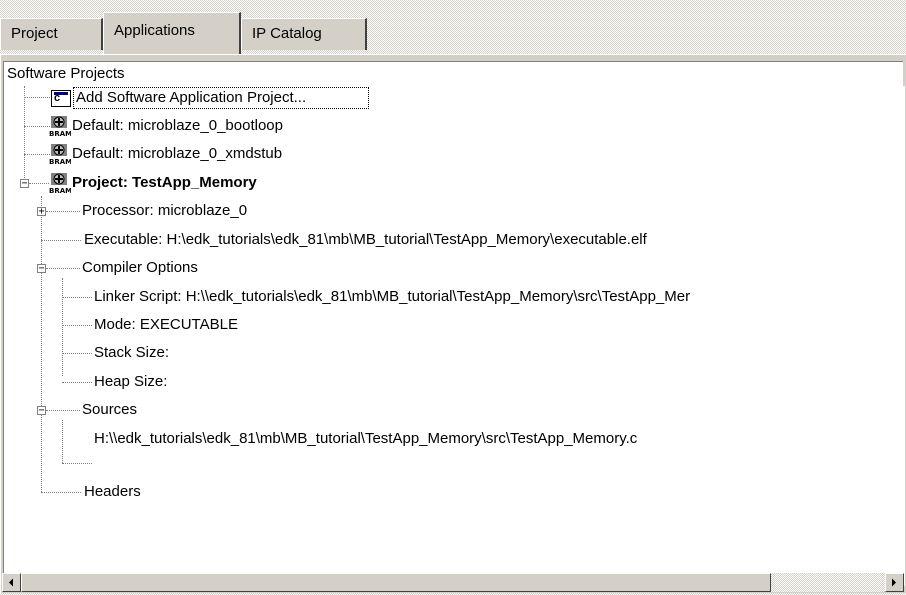  Describe the element at coordinates (61, 98) in the screenshot. I see `c-file-icon: c` at that location.